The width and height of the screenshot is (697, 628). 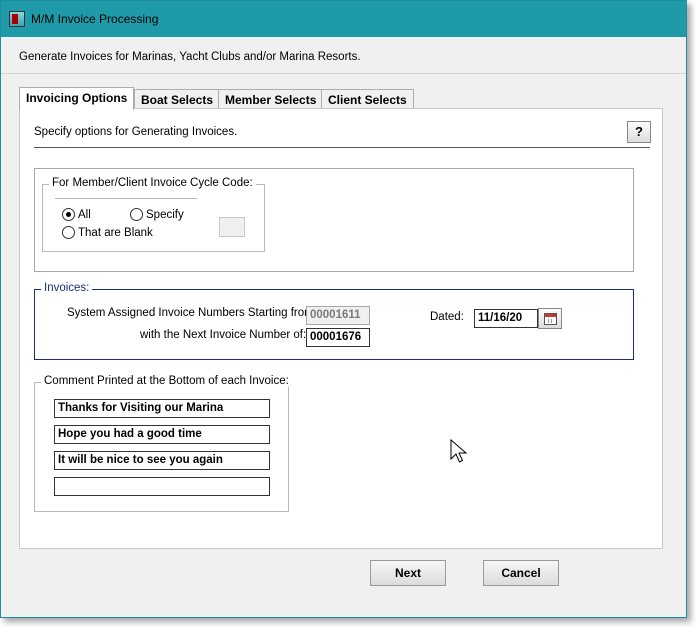 I want to click on cancel-button: Cancel, so click(x=521, y=573).